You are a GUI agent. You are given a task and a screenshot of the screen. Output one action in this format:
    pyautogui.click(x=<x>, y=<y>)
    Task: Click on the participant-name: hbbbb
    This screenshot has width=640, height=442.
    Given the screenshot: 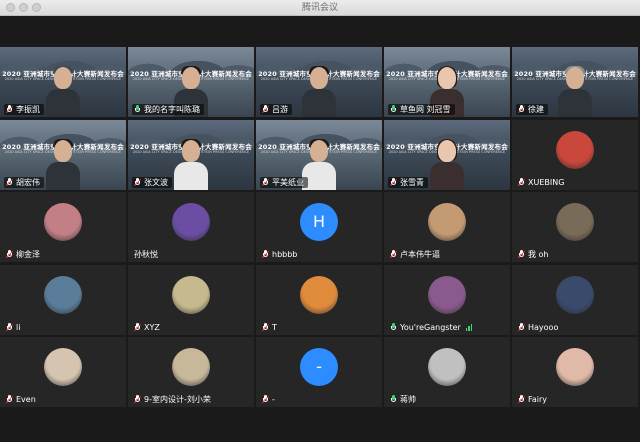 What is the action you would take?
    pyautogui.click(x=285, y=254)
    